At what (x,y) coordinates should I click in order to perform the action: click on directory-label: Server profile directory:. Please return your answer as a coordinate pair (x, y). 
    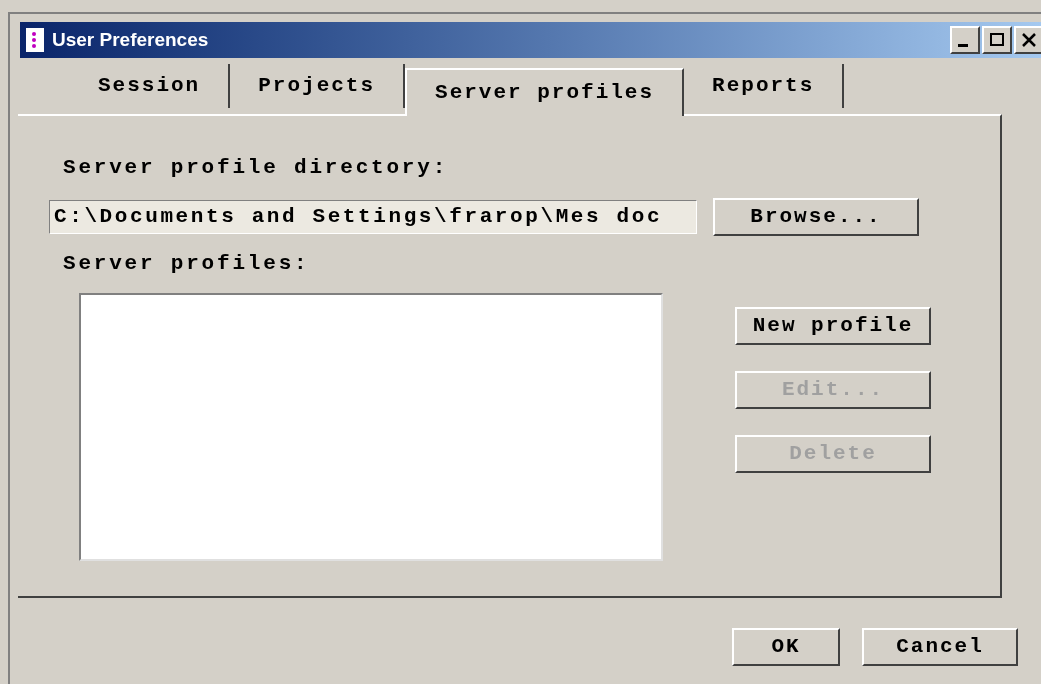
    Looking at the image, I should click on (256, 168).